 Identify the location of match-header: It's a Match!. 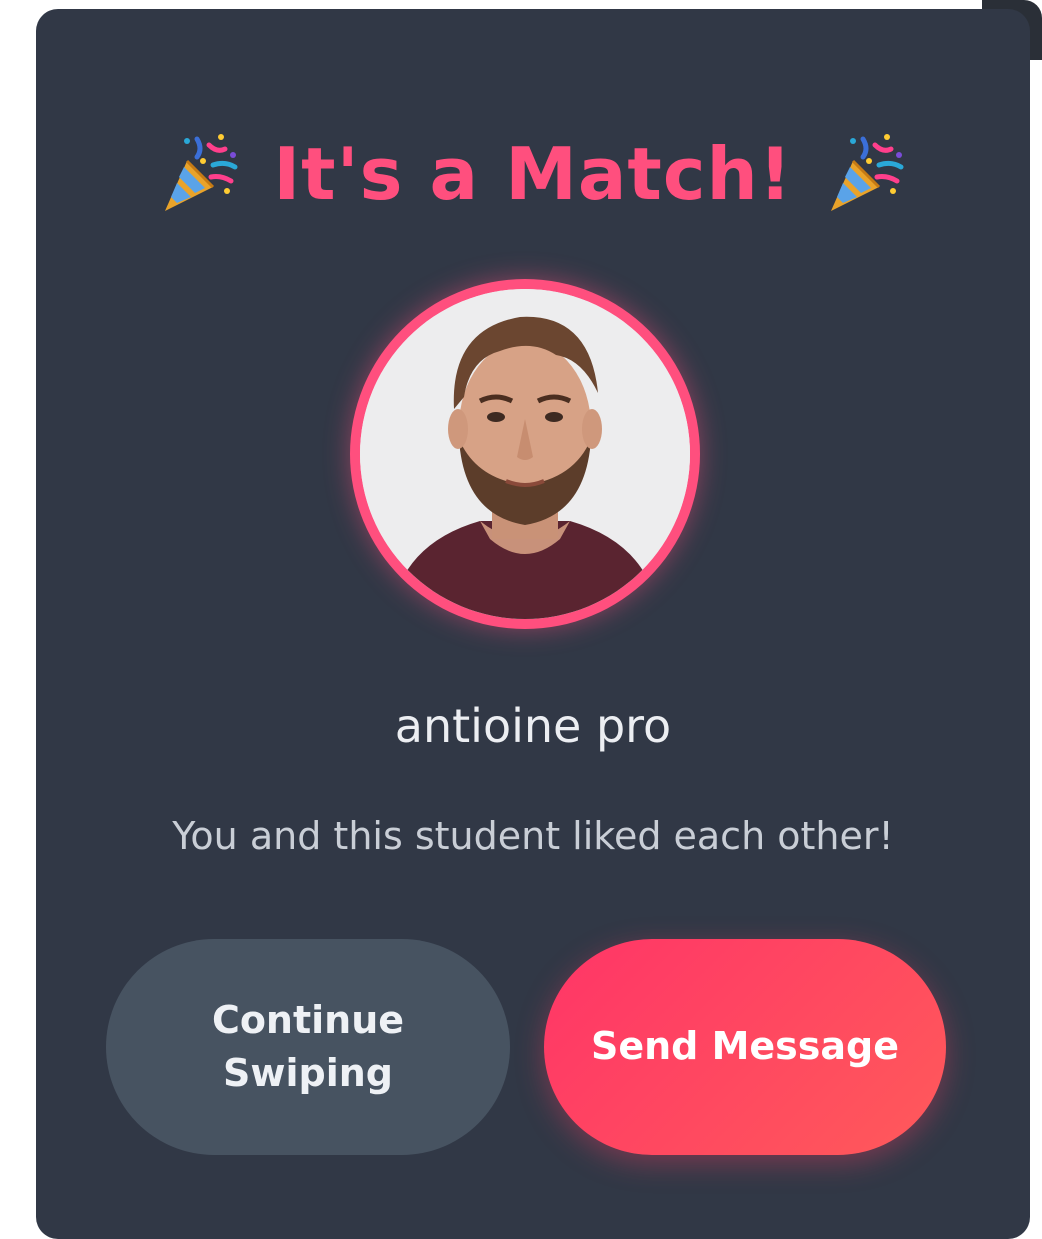
(533, 174).